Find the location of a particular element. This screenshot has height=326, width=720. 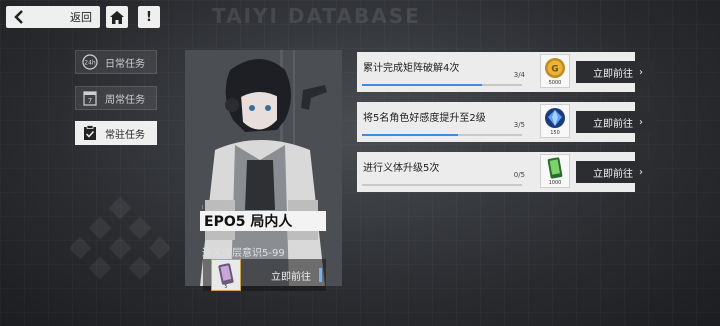

task-title: 进行义体升级5次 is located at coordinates (401, 168).